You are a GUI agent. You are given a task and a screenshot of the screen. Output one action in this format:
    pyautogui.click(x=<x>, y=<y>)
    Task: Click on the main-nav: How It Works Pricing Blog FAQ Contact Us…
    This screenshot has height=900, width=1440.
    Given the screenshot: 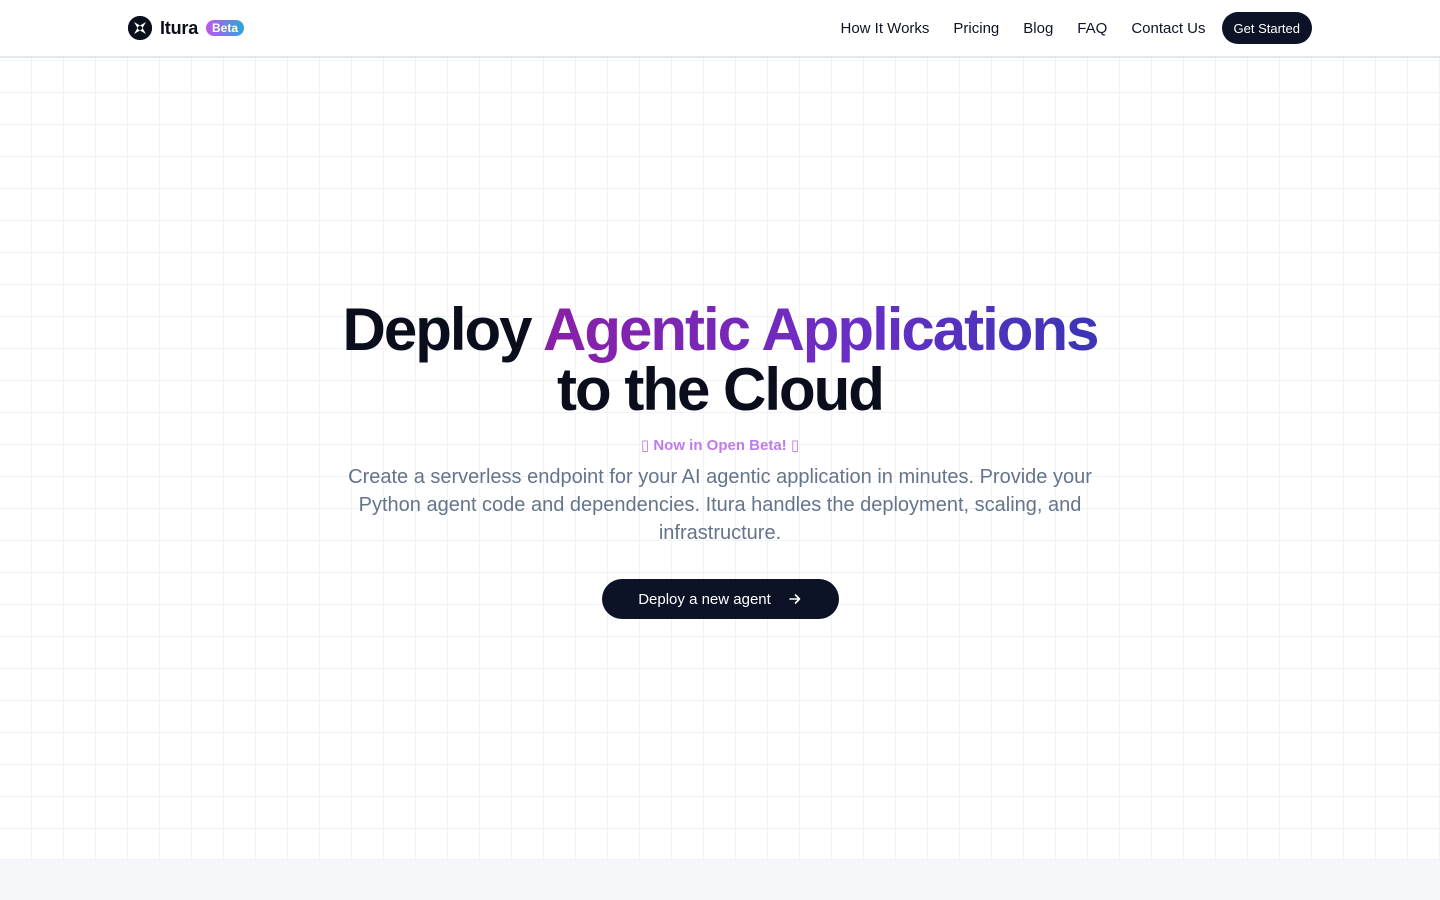 What is the action you would take?
    pyautogui.click(x=1076, y=28)
    